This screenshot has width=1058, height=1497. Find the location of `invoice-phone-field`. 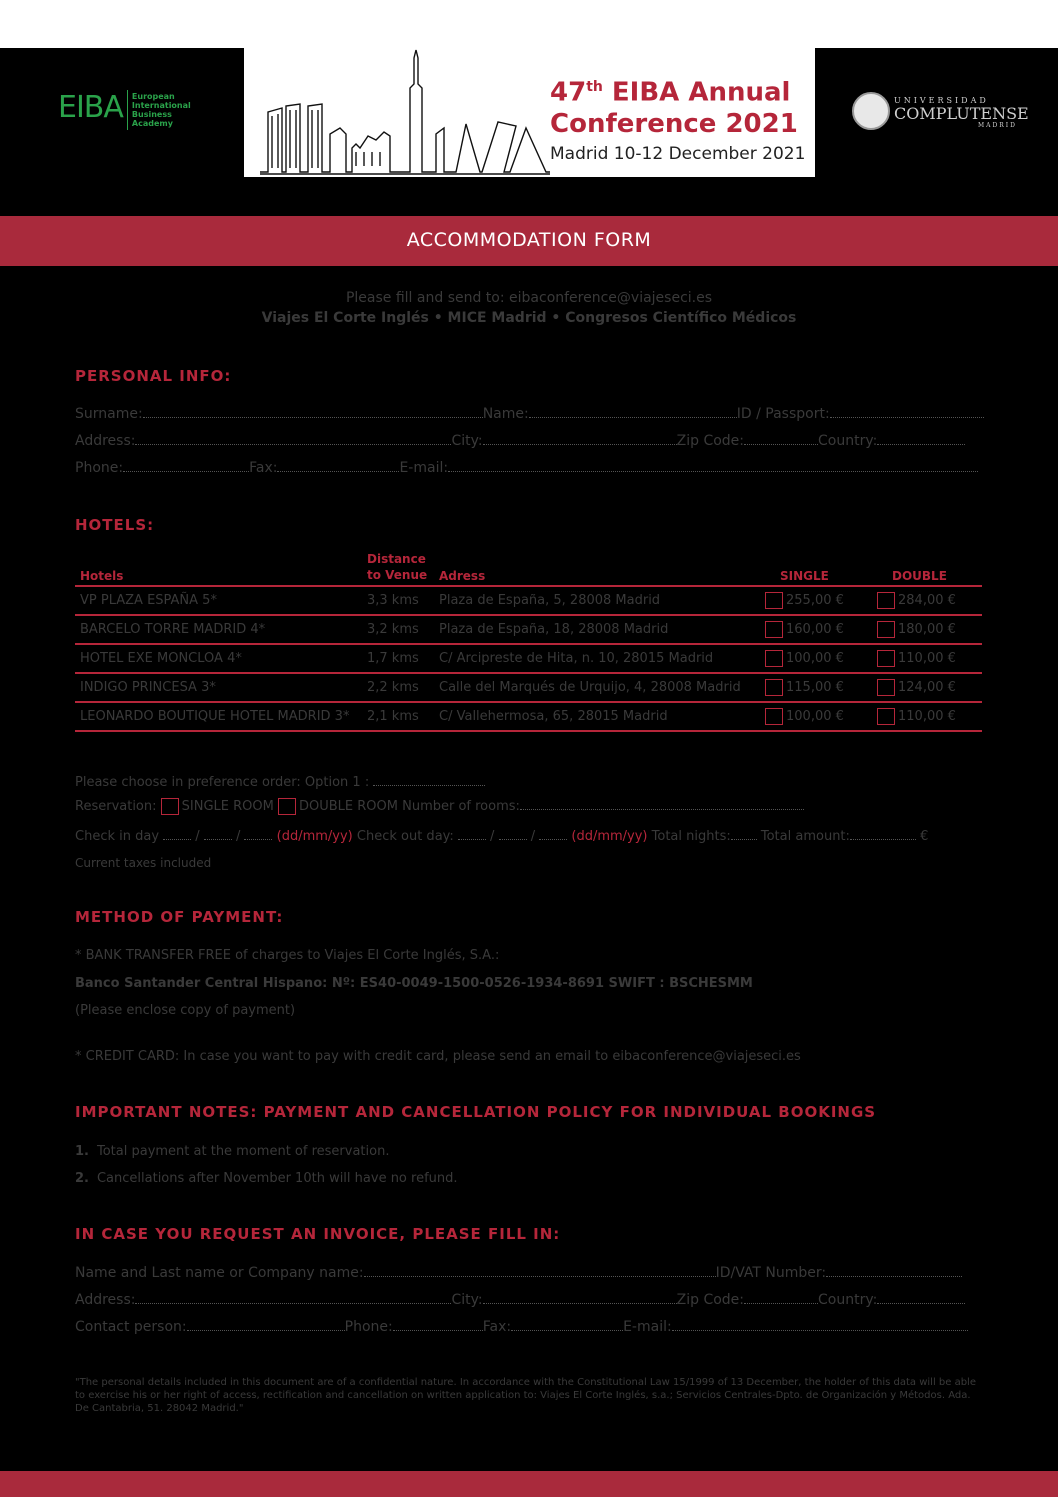

invoice-phone-field is located at coordinates (437, 1325).